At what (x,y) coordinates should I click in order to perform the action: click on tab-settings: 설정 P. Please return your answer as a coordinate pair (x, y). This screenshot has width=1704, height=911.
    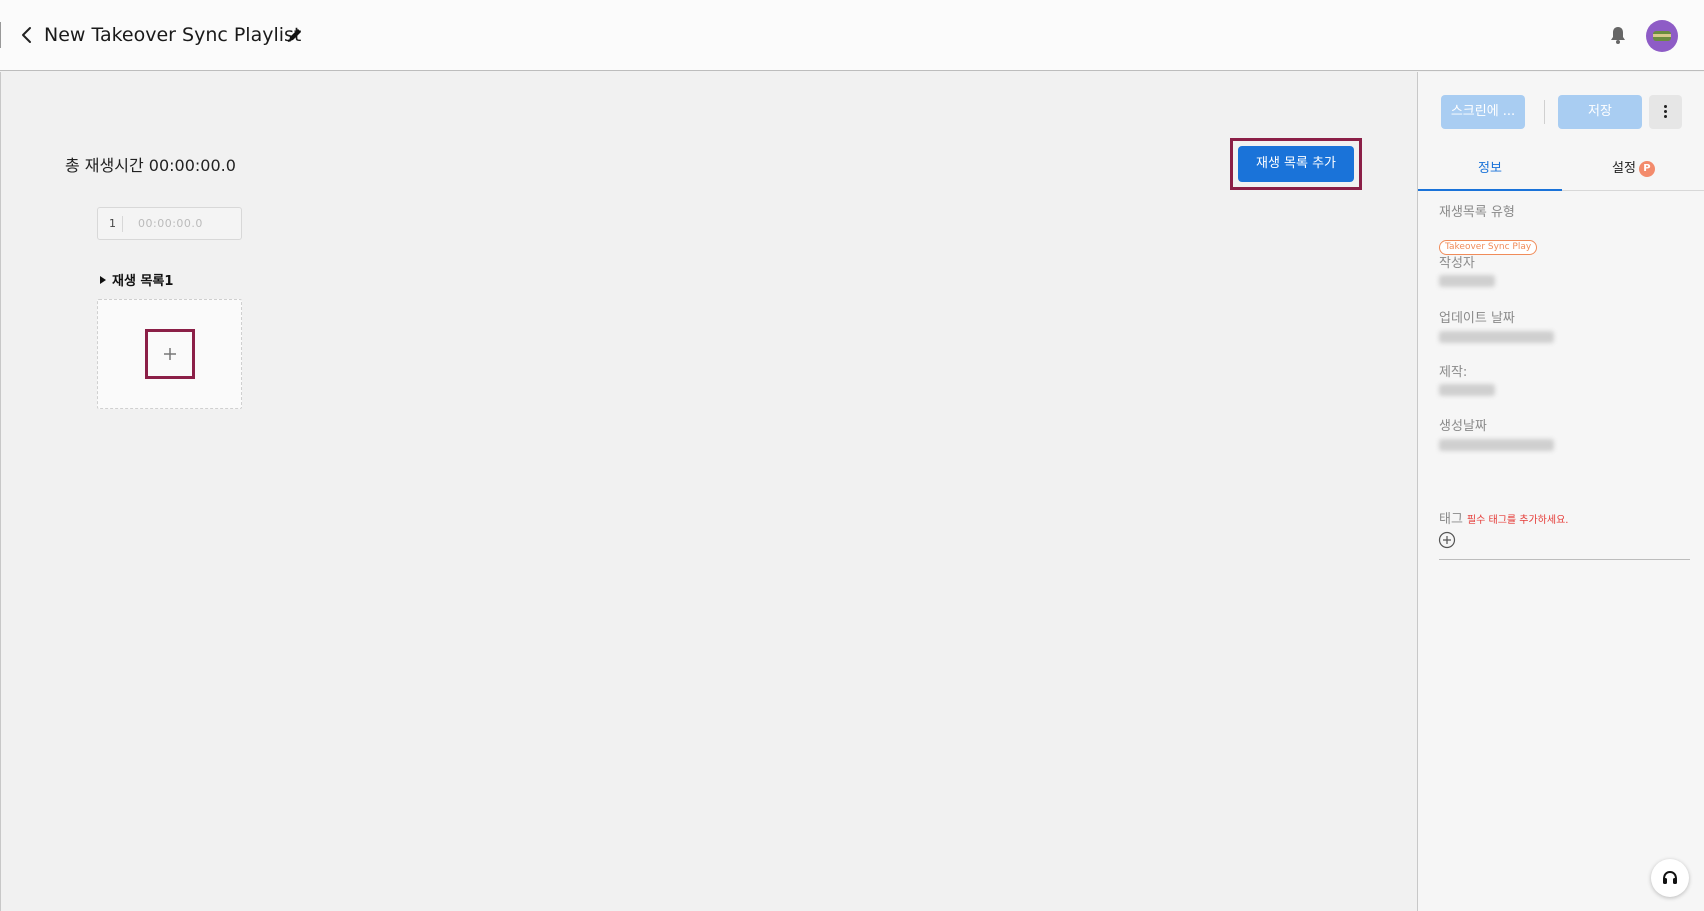
    Looking at the image, I should click on (1633, 174).